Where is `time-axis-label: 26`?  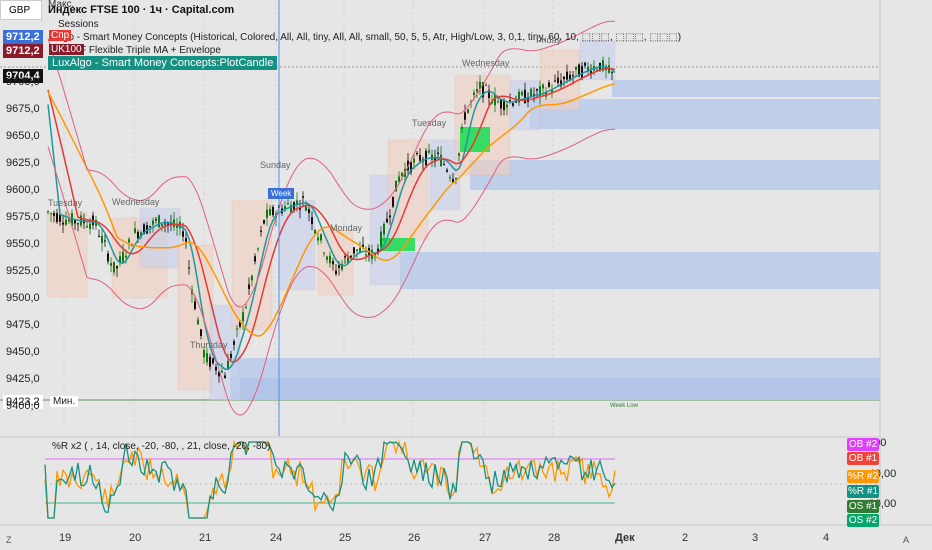
time-axis-label: 26 is located at coordinates (414, 538).